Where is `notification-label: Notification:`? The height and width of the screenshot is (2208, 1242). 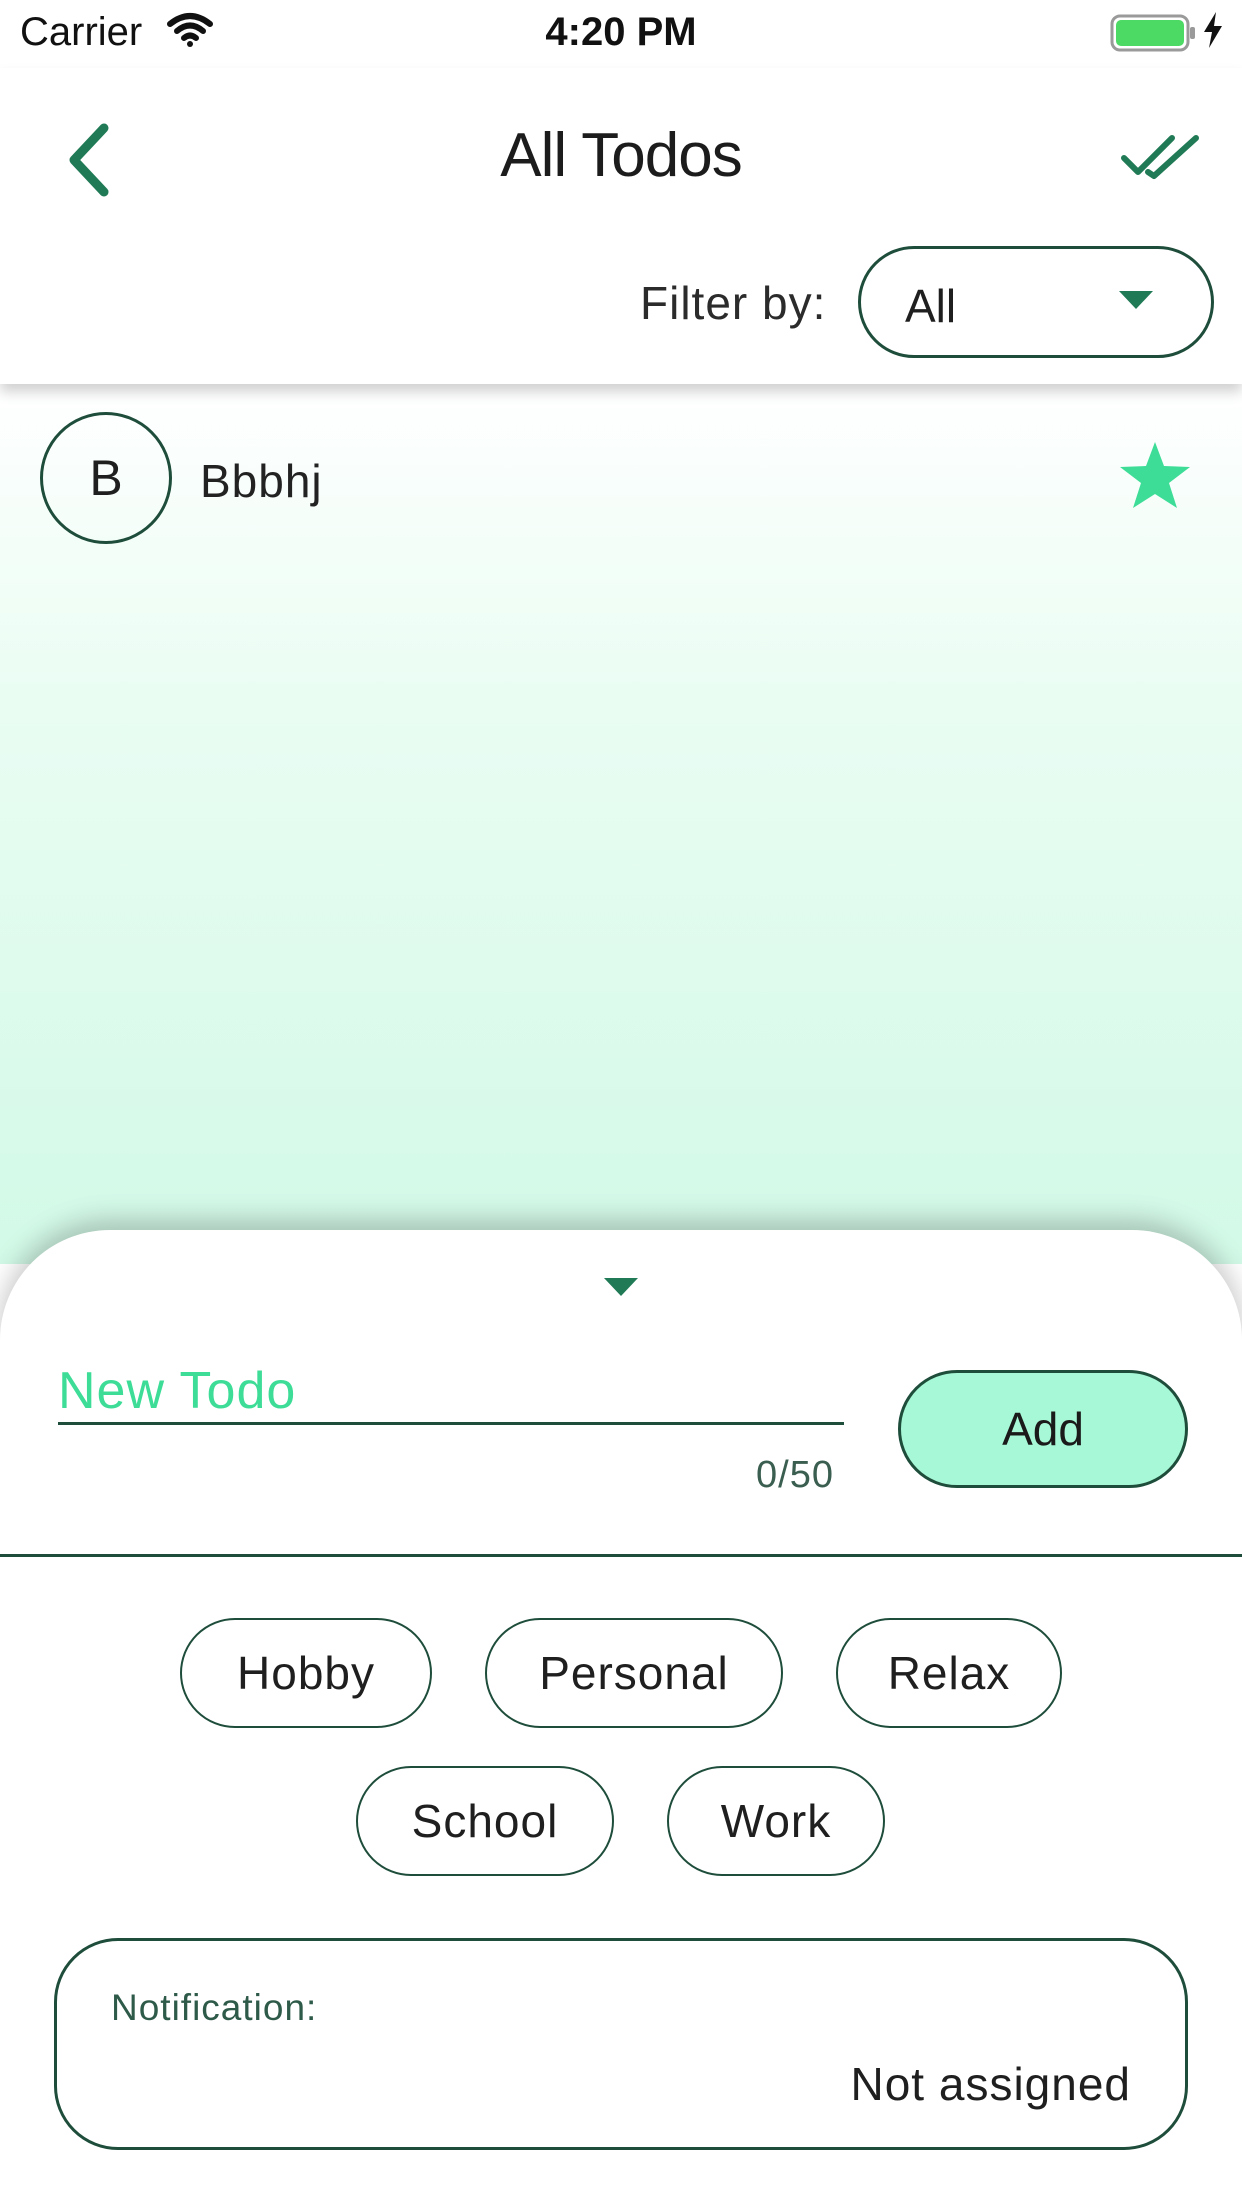 notification-label: Notification: is located at coordinates (214, 2007).